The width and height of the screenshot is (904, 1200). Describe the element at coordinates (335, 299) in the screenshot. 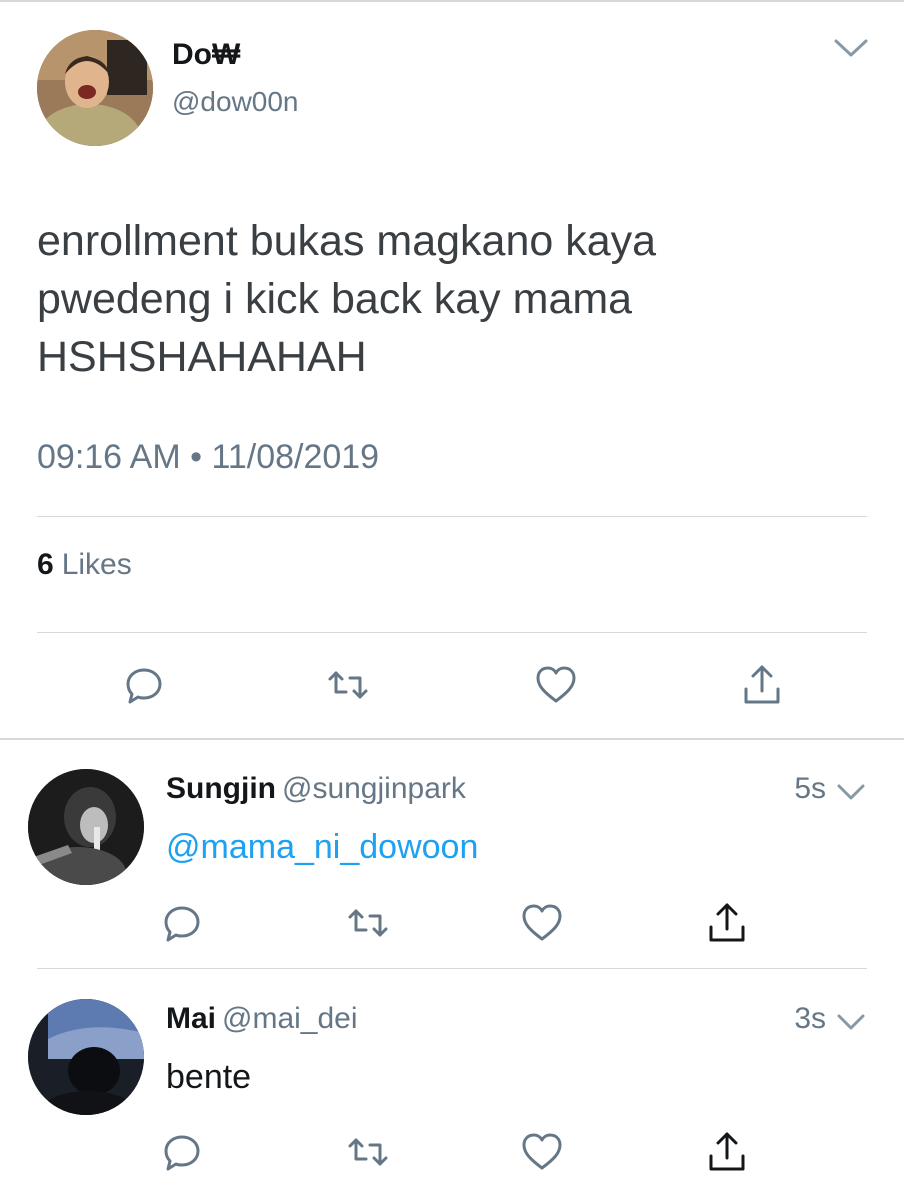

I see `tweet-text-line: pwedeng i kick back kay mama` at that location.